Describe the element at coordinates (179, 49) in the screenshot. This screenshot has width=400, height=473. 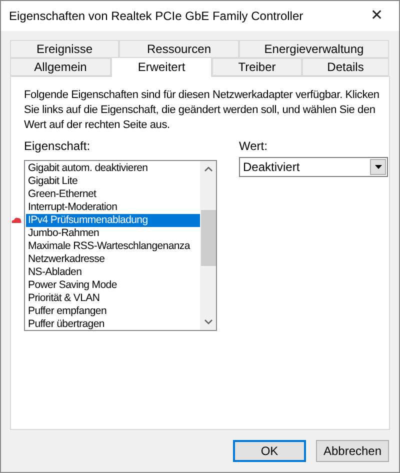
I see `tab: Ressourcen` at that location.